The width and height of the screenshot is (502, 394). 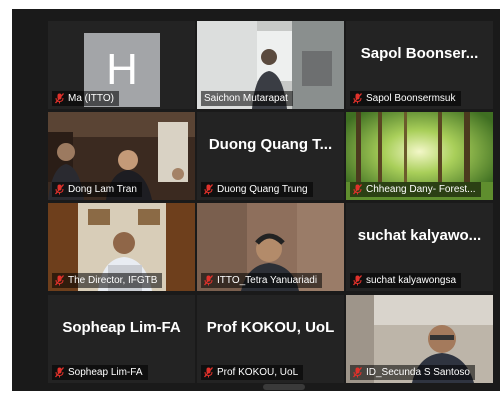 I want to click on participant-name: Ma (ITTO), so click(x=85, y=98).